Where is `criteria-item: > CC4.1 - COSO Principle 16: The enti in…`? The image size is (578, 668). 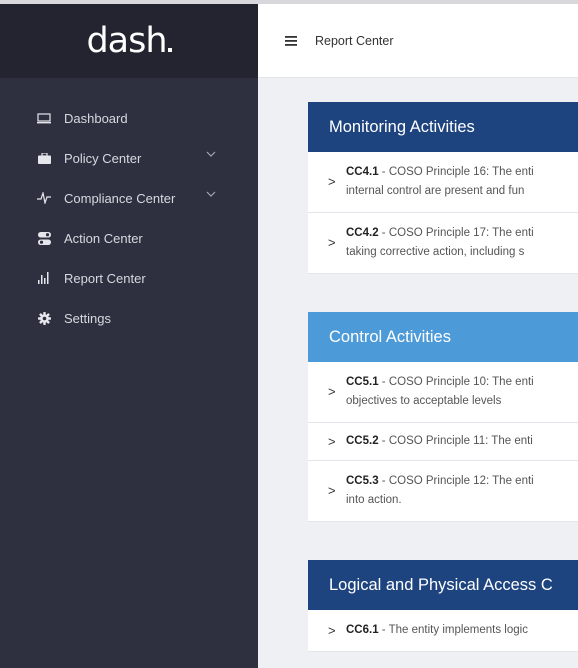 criteria-item: > CC4.1 - COSO Principle 16: The enti in… is located at coordinates (443, 182).